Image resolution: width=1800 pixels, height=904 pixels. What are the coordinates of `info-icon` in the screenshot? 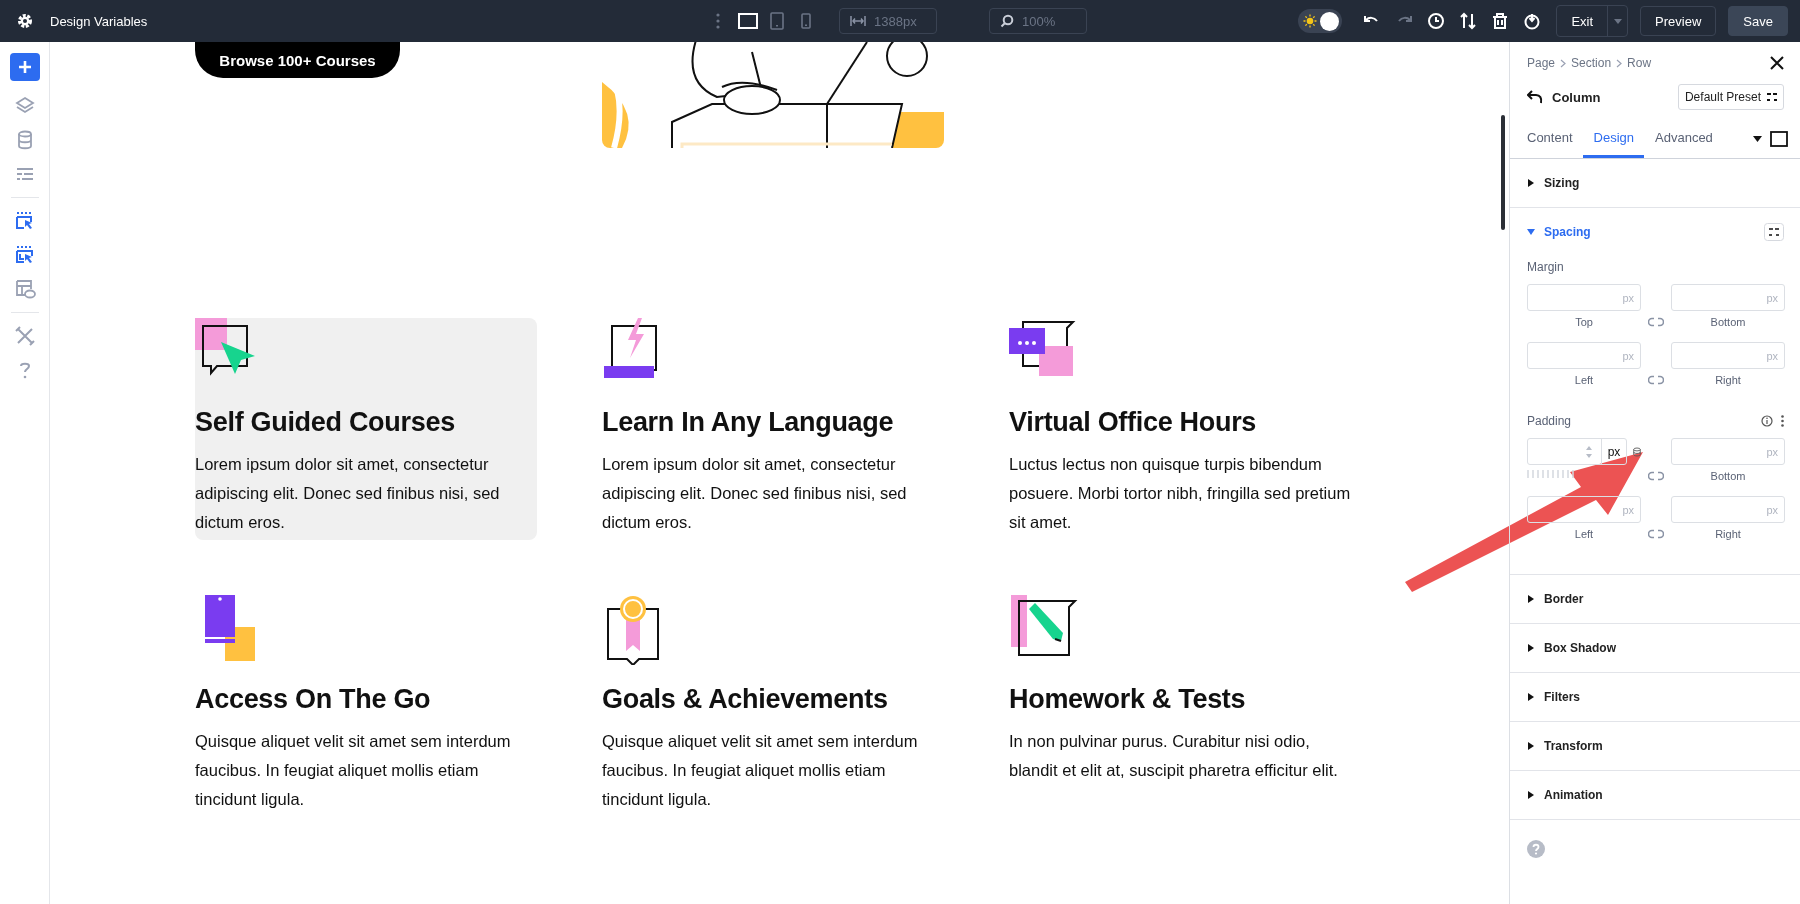 It's located at (1767, 421).